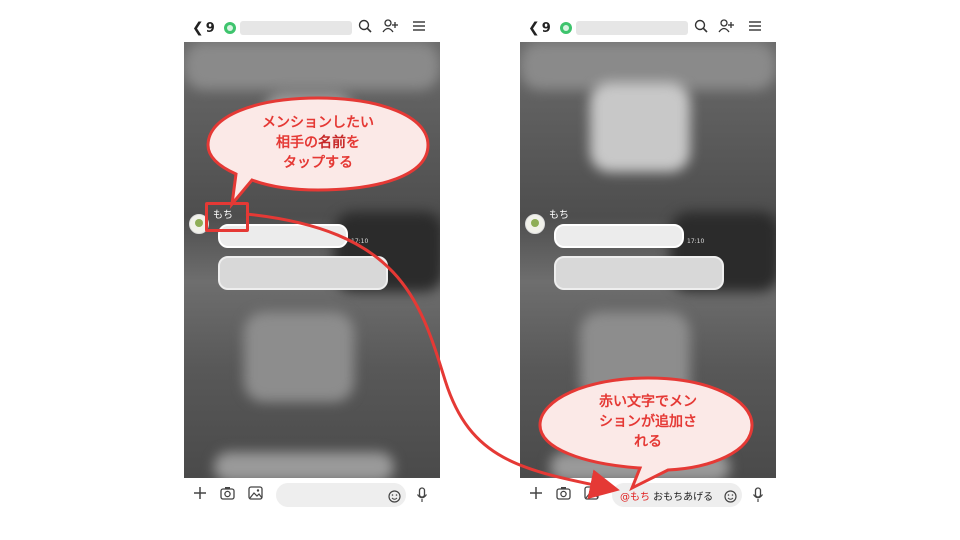 The image size is (960, 540). Describe the element at coordinates (318, 163) in the screenshot. I see `callout-left-line3: タップする` at that location.